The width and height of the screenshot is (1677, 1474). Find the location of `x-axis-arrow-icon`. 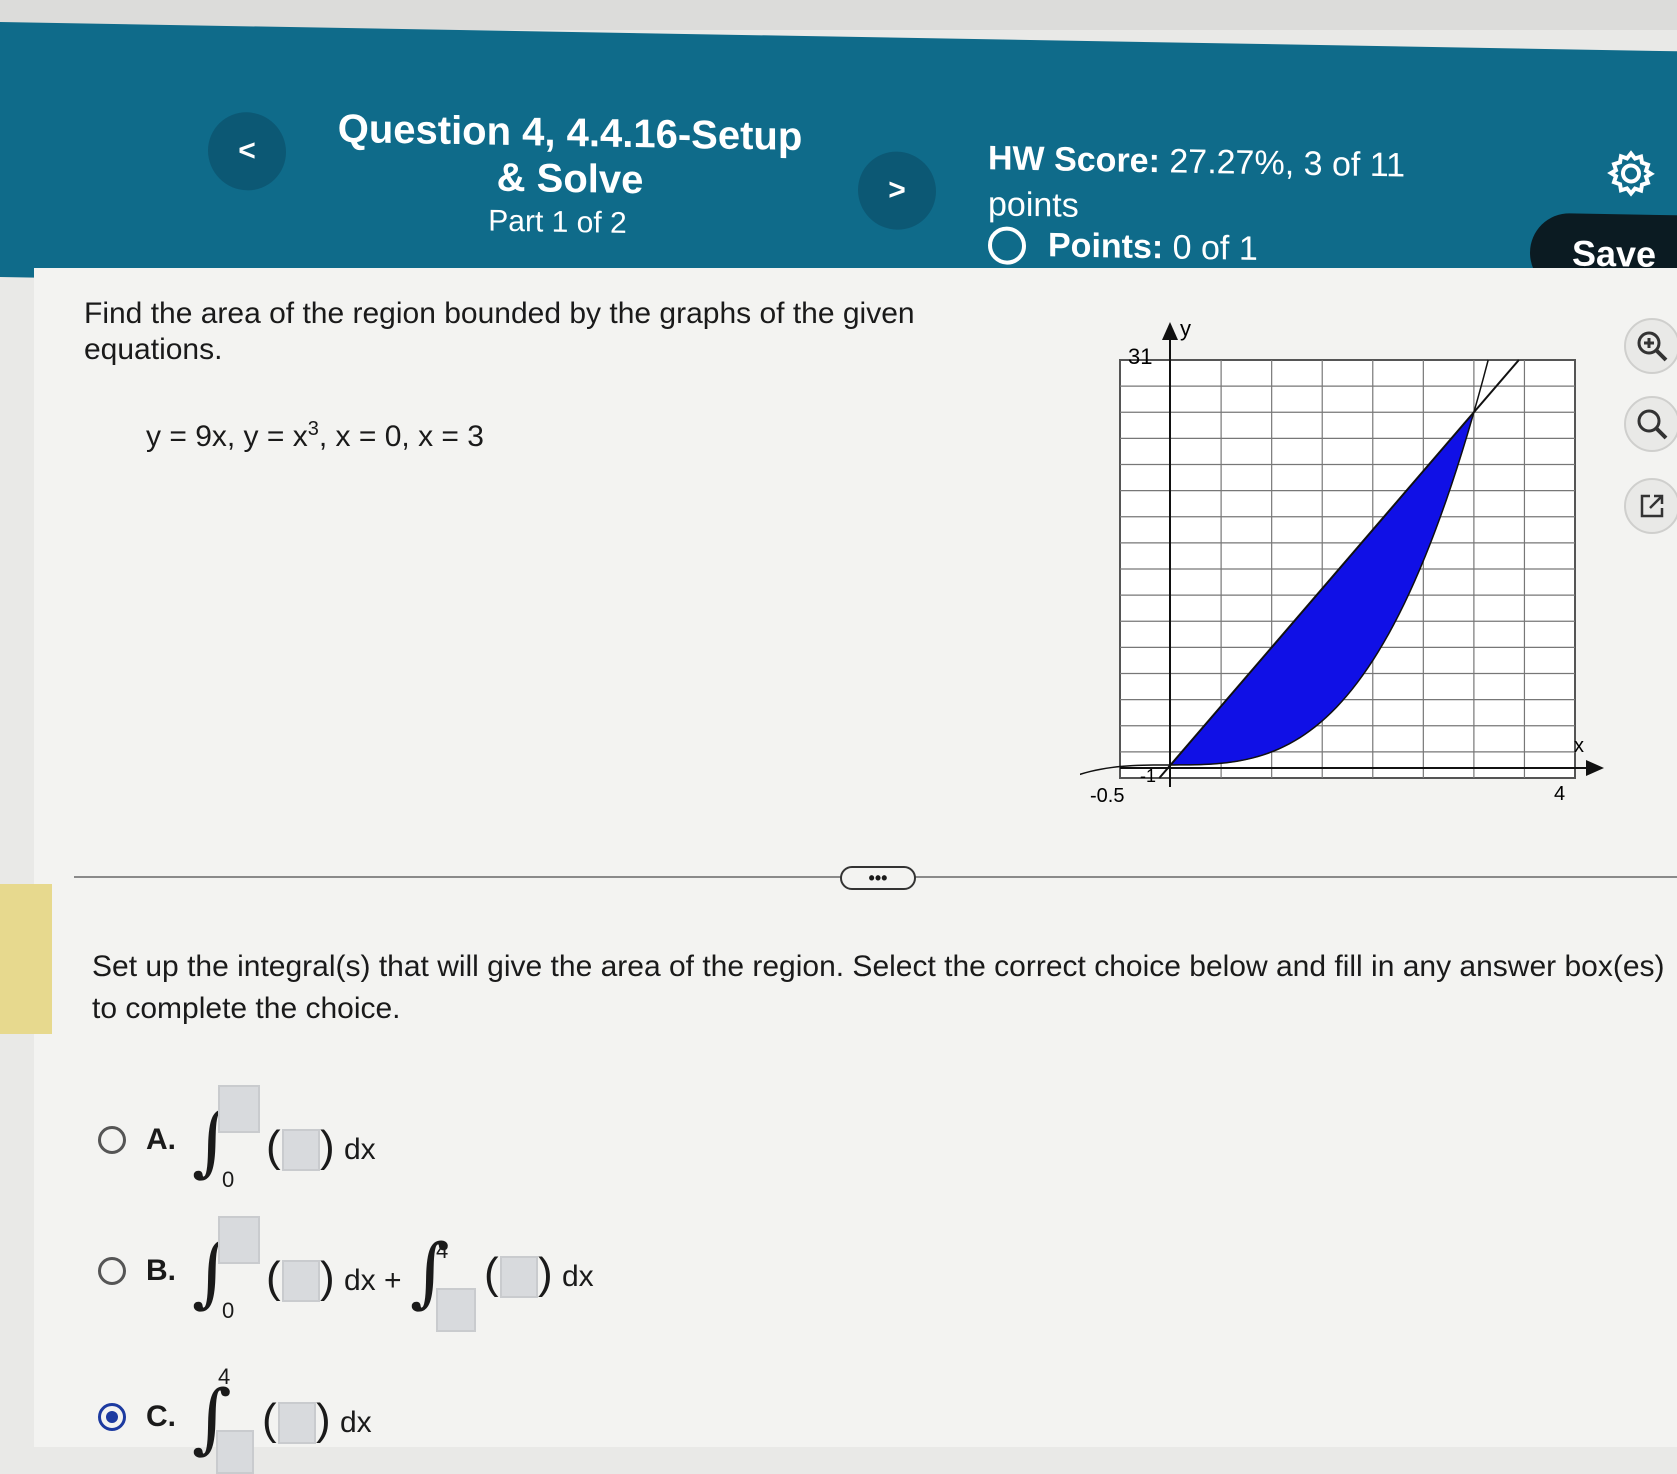

x-axis-arrow-icon is located at coordinates (1595, 768).